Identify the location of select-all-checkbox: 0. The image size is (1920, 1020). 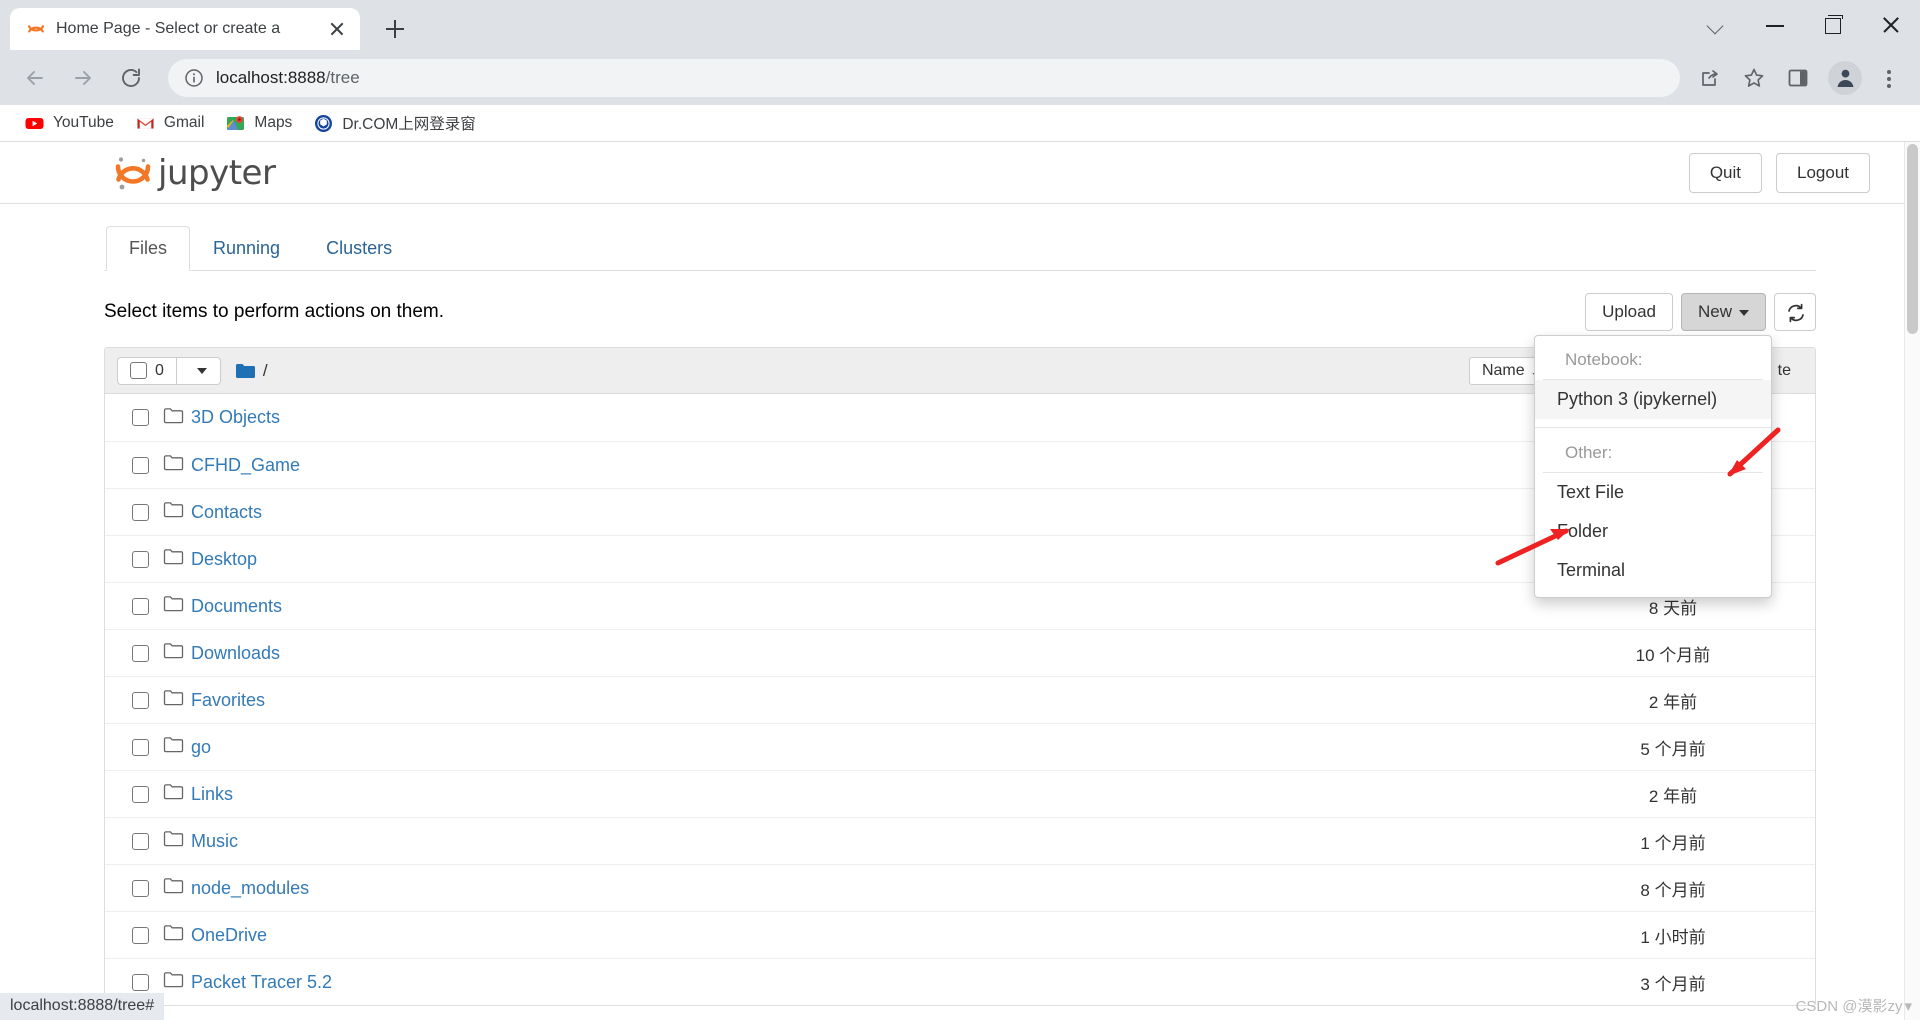
(147, 371).